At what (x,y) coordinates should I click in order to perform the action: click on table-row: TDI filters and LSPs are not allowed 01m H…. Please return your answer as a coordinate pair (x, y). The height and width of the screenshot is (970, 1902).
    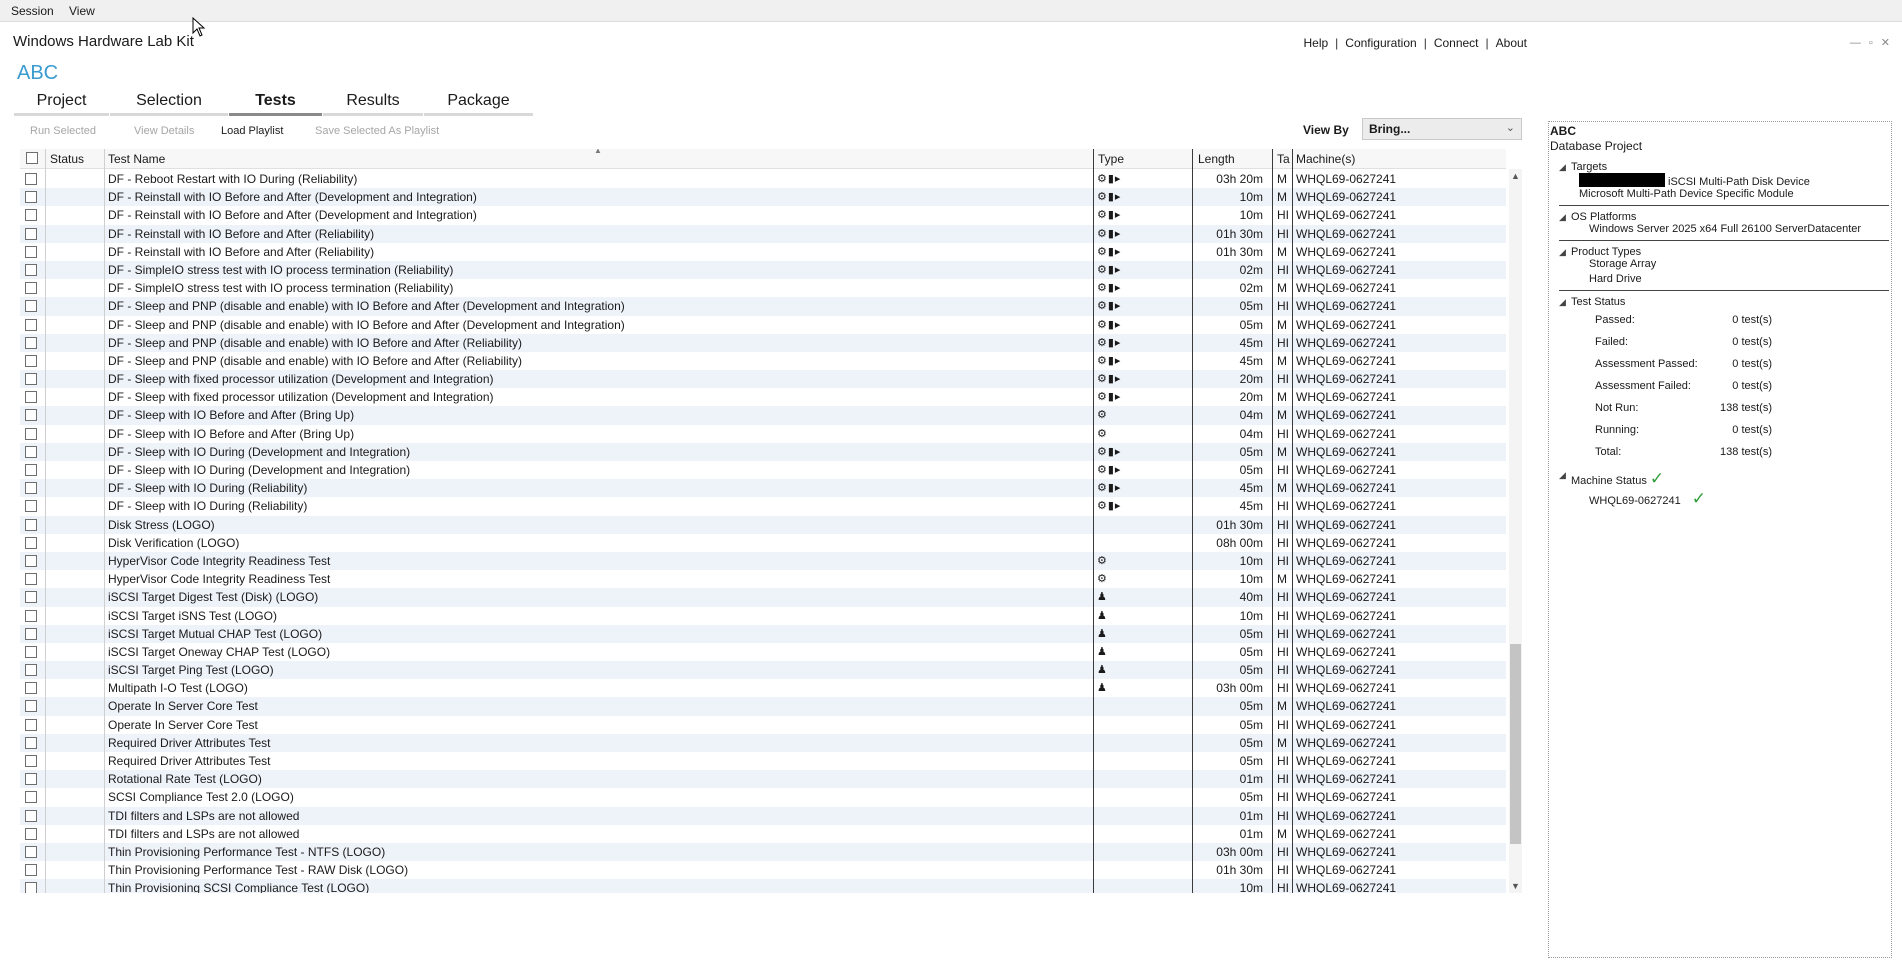
    Looking at the image, I should click on (763, 815).